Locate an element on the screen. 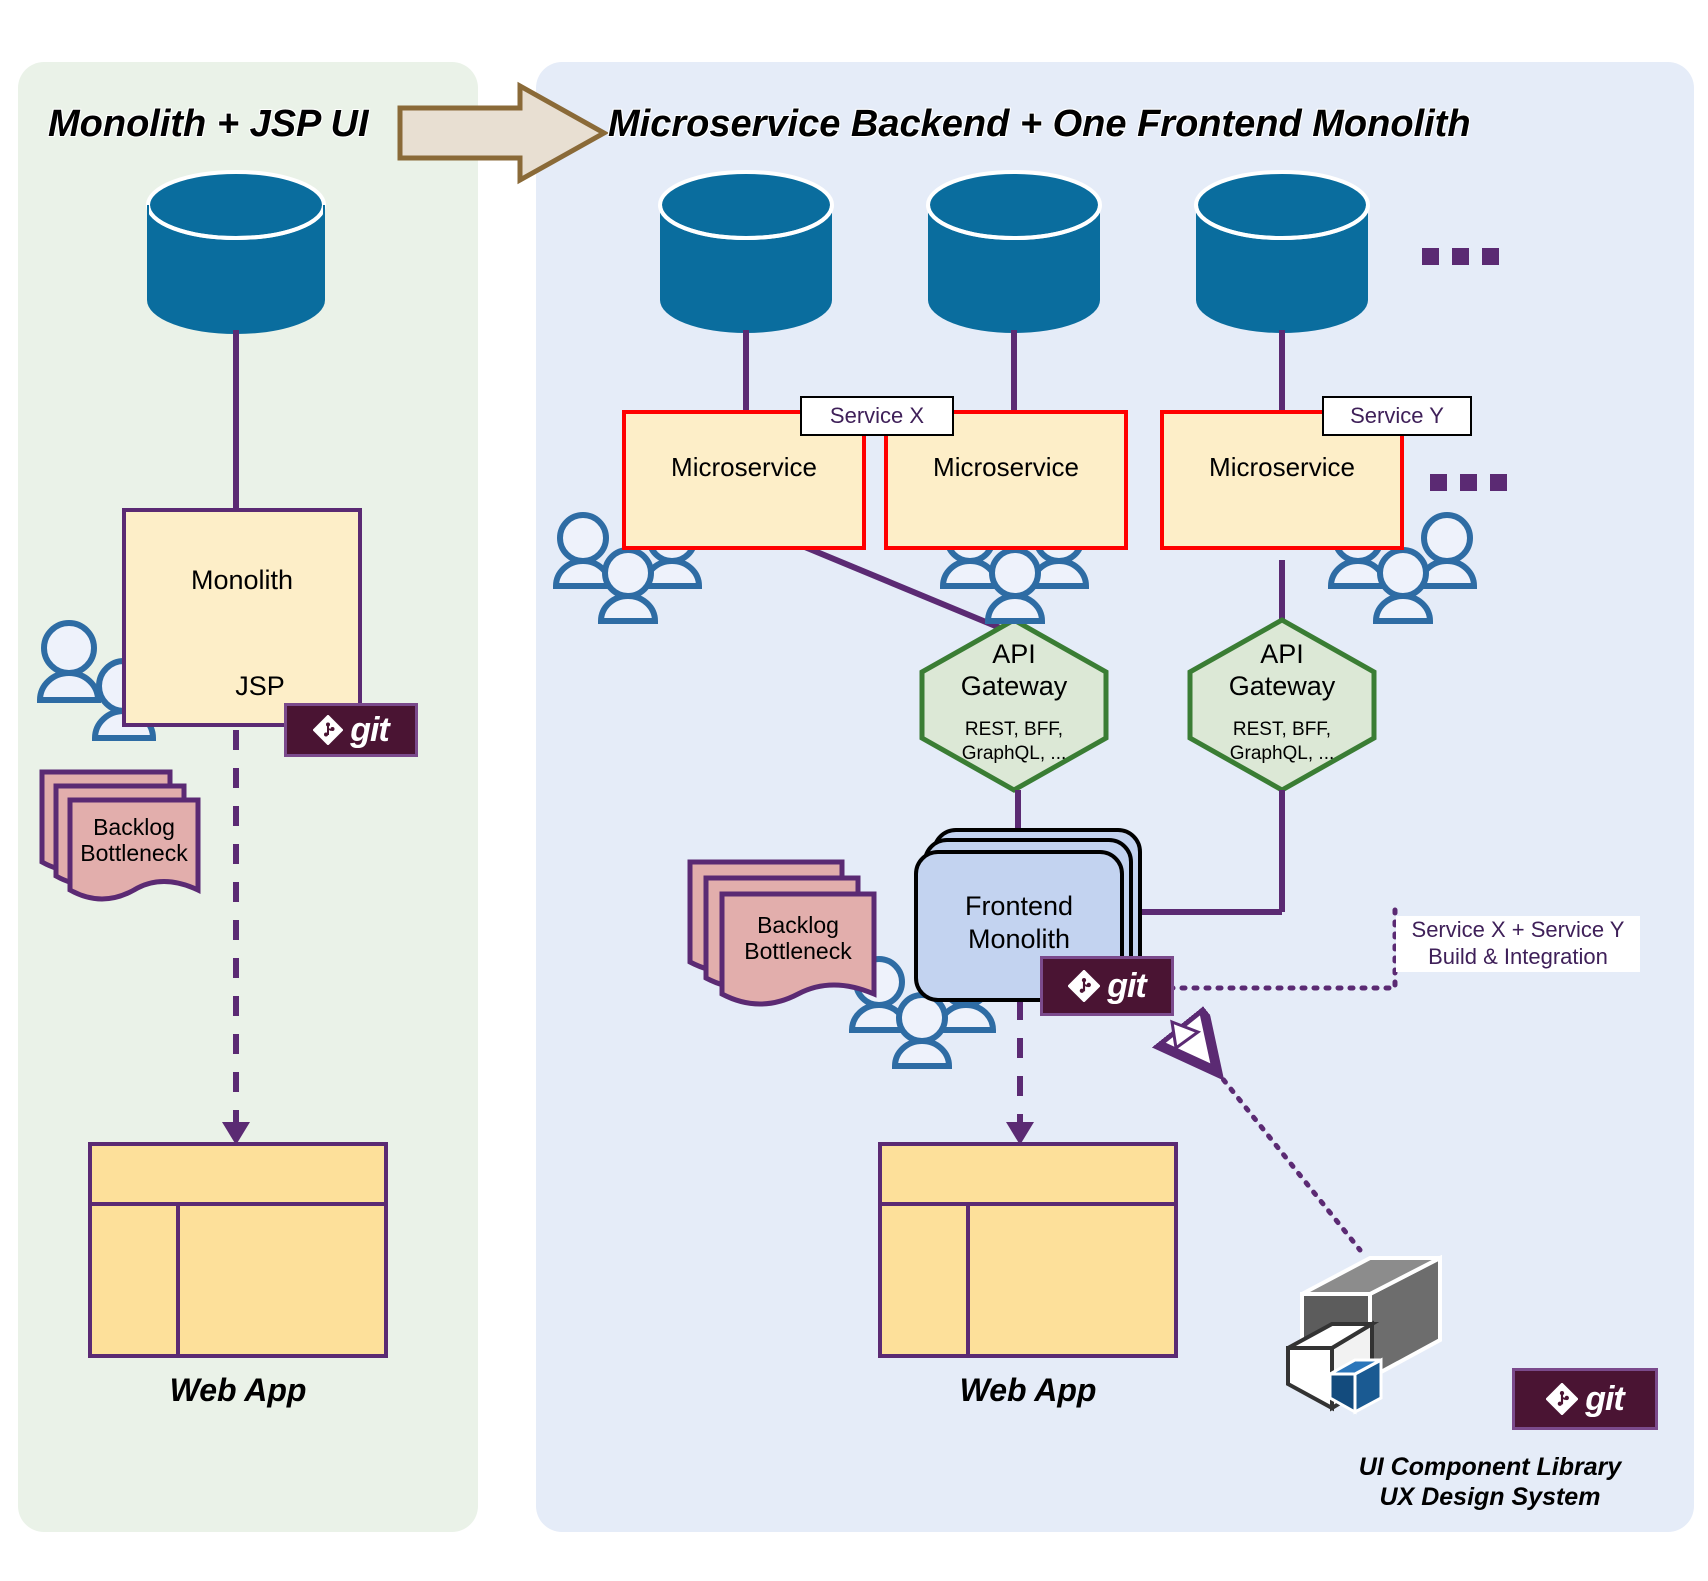  frontend-monolith-line1: Frontend is located at coordinates (1019, 906).